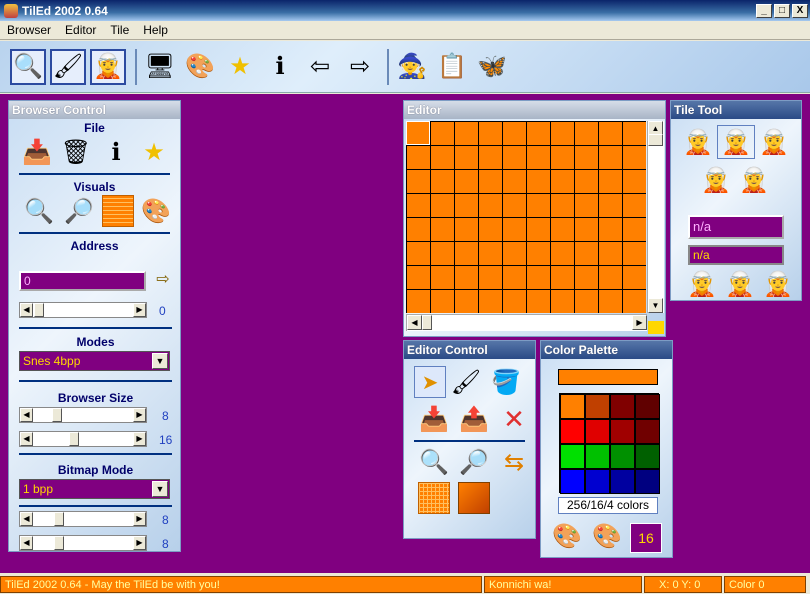  I want to click on tile-field-1: n/a, so click(736, 227).